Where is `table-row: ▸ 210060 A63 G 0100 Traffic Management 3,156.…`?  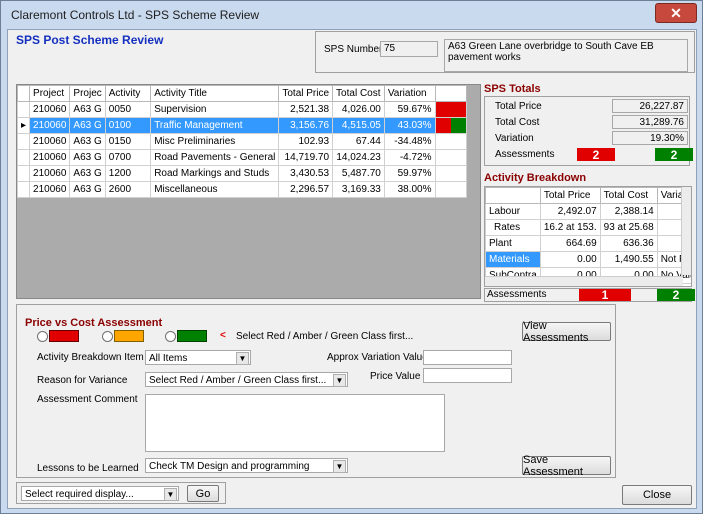 table-row: ▸ 210060 A63 G 0100 Traffic Management 3,156.… is located at coordinates (241, 125).